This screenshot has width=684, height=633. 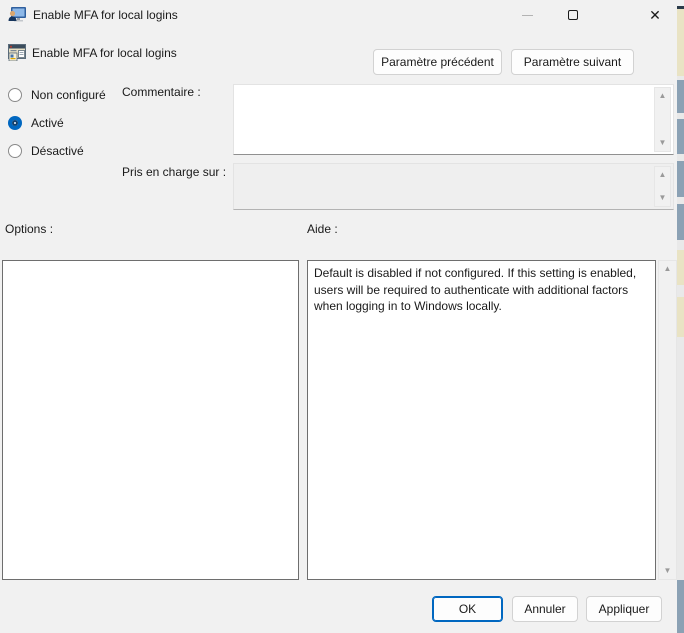 I want to click on maximize-icon, so click(x=573, y=15).